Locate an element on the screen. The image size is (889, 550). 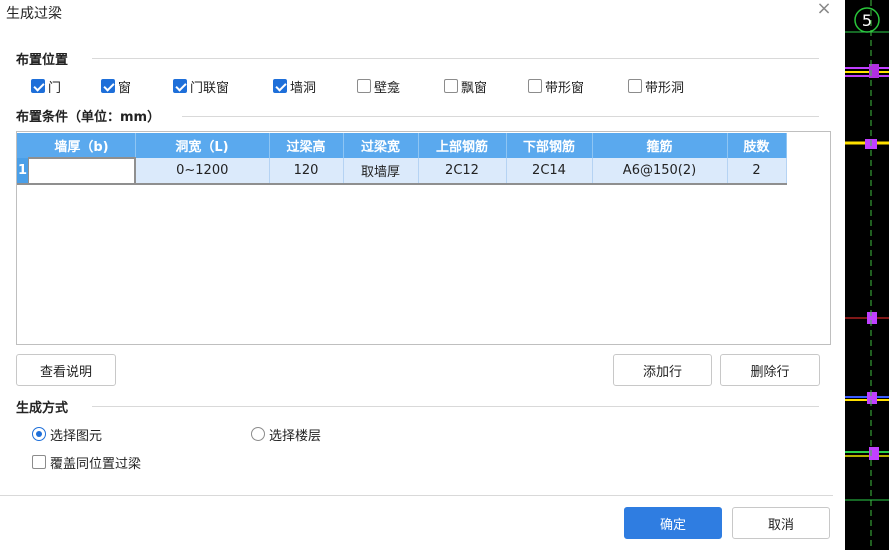
generate-divider is located at coordinates (455, 406).